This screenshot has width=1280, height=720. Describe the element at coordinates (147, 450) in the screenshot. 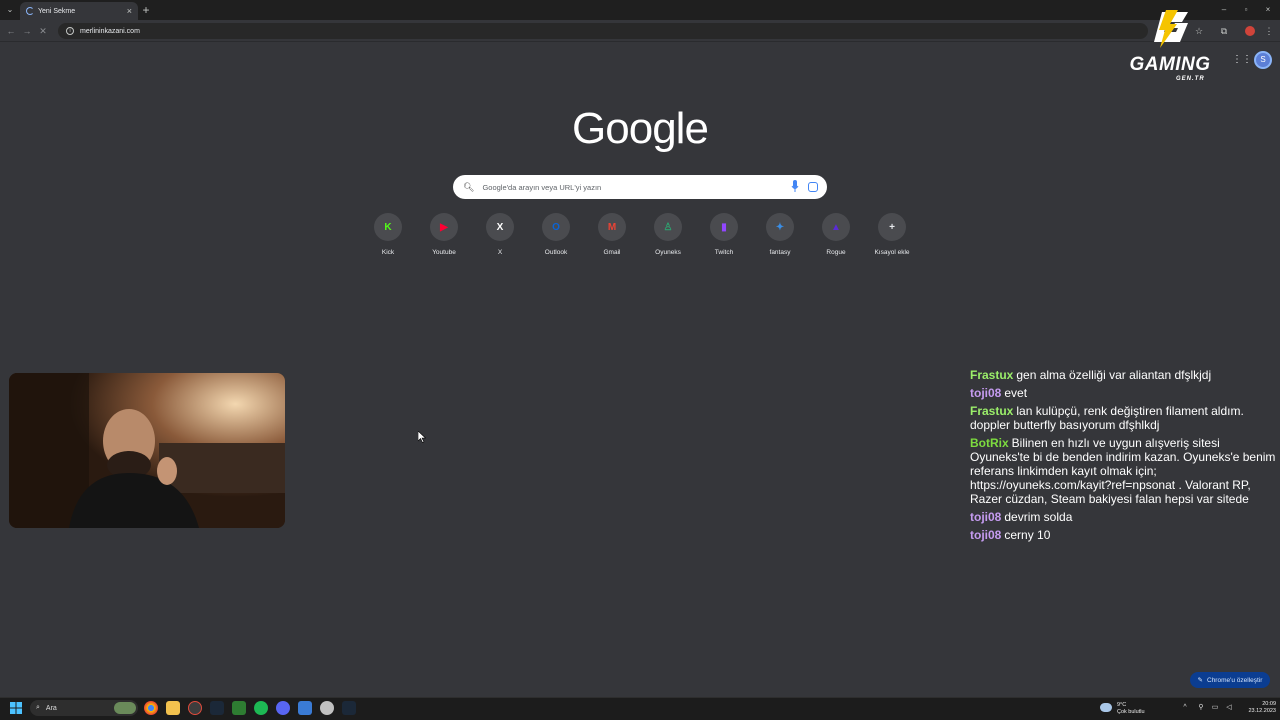

I see `webcam-feed` at that location.